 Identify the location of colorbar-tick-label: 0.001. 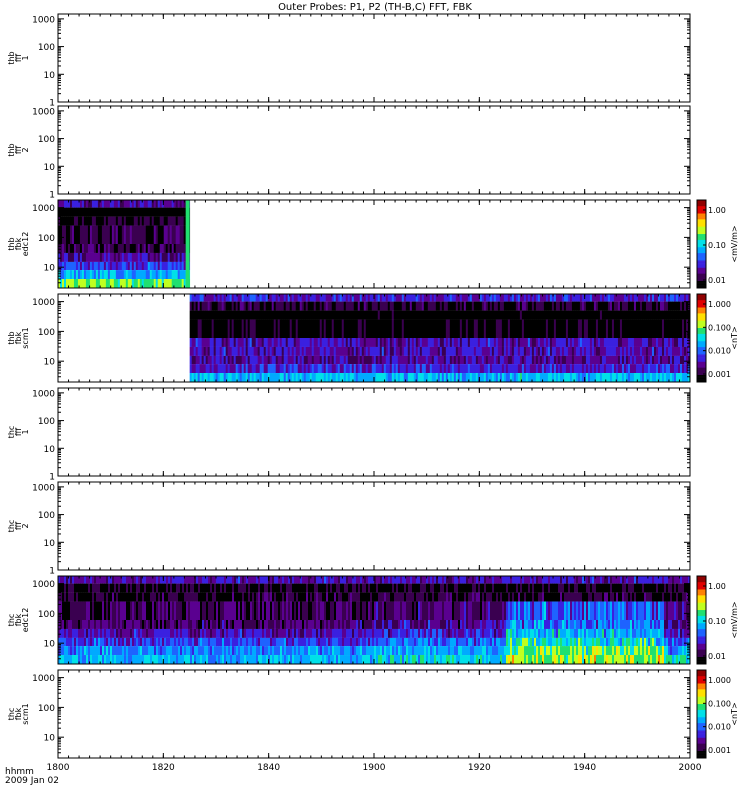
(719, 374).